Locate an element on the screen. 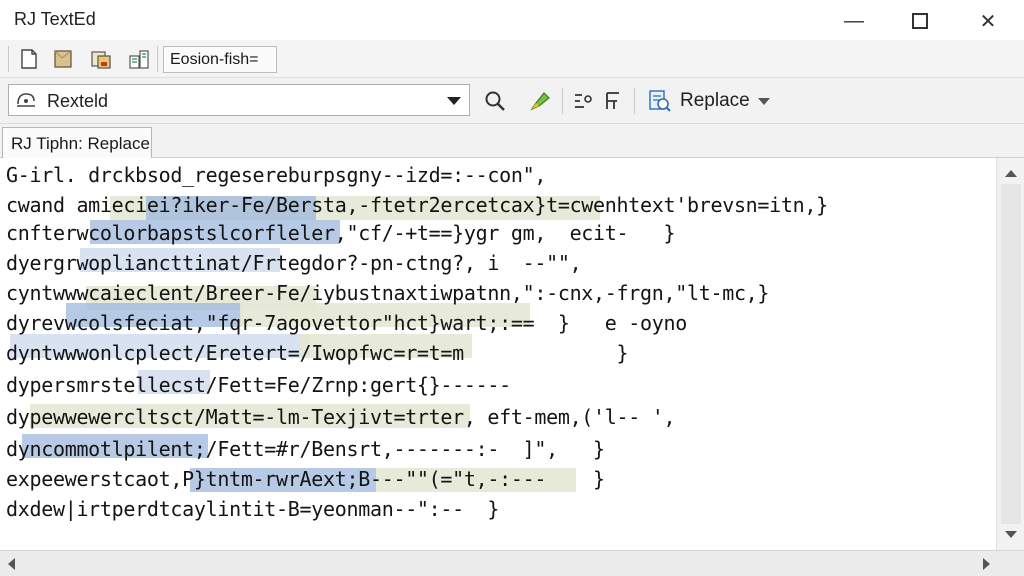 This screenshot has height=576, width=1024. minimize-icon: — is located at coordinates (854, 20).